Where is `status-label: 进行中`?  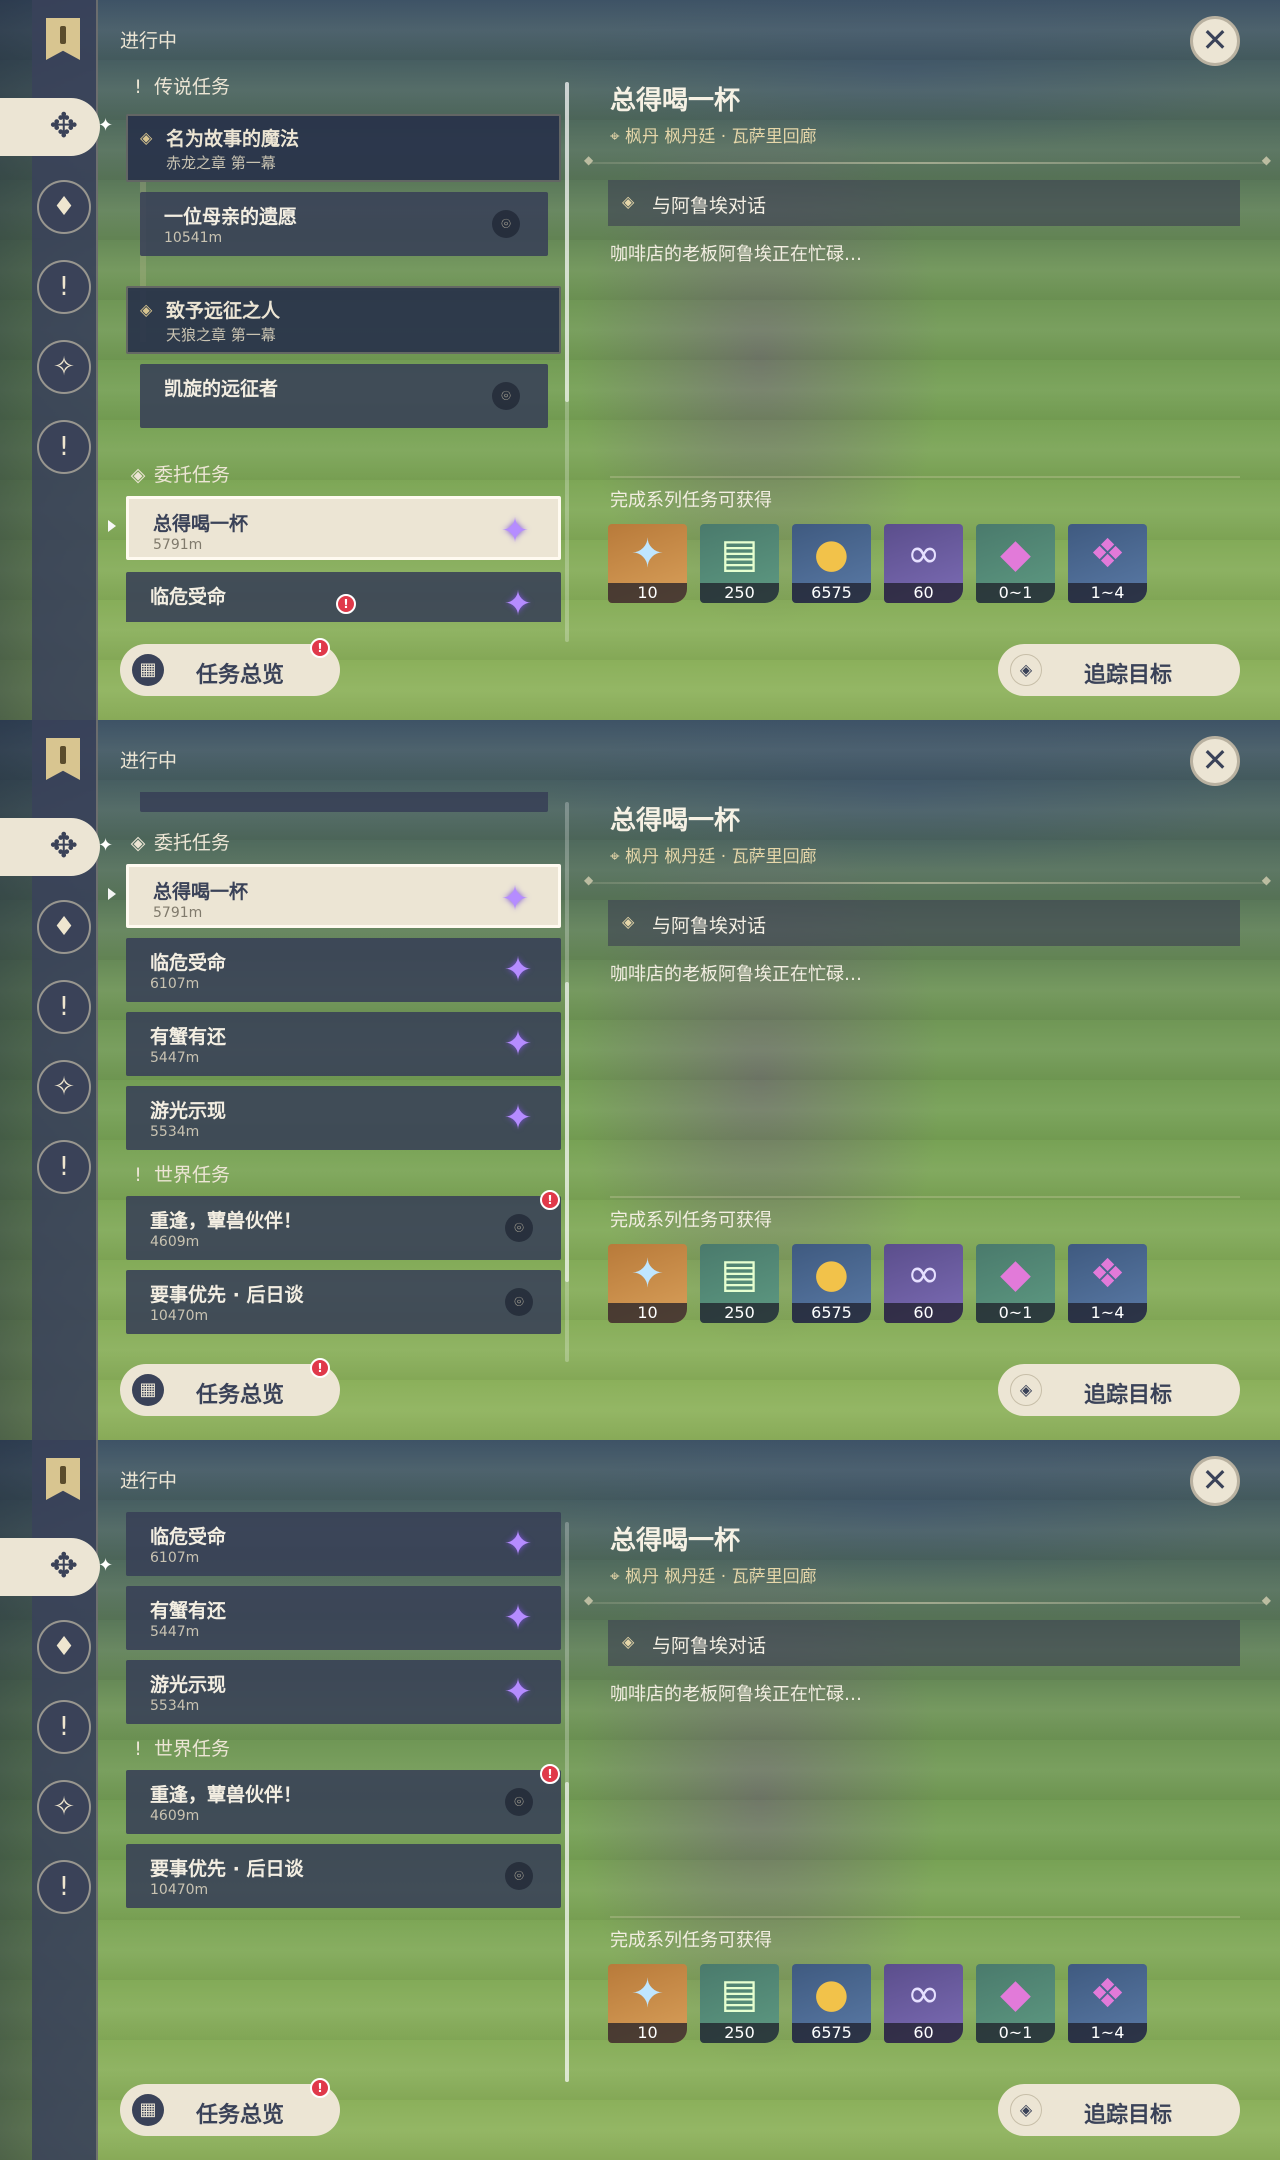 status-label: 进行中 is located at coordinates (149, 761).